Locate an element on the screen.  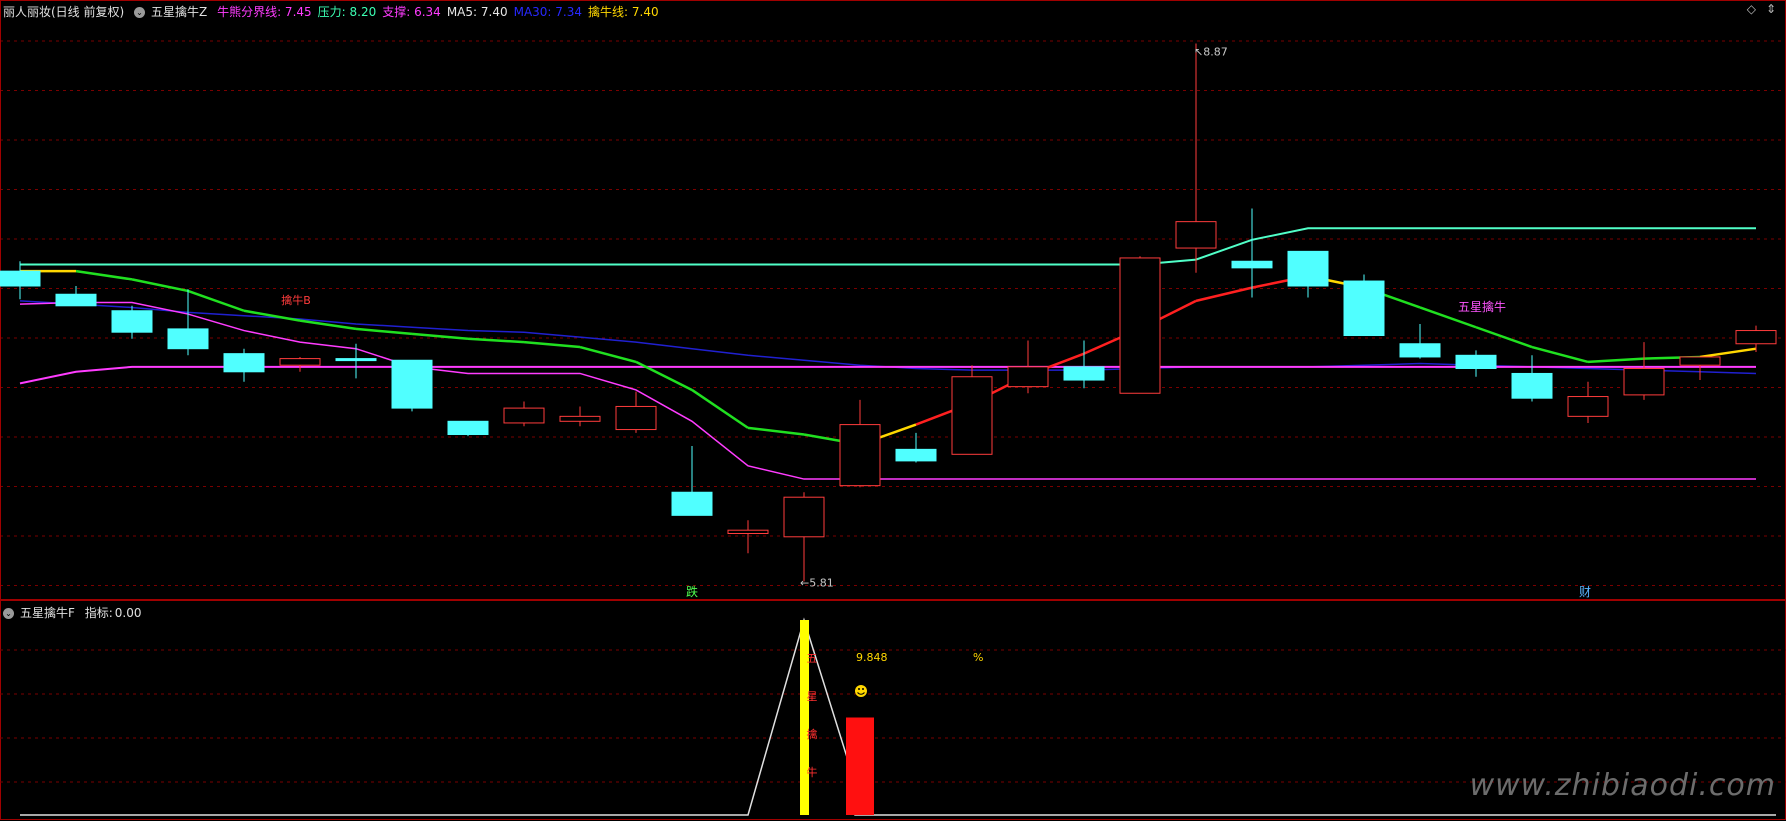
sub-indicator-value: 0.00 is located at coordinates (128, 613).